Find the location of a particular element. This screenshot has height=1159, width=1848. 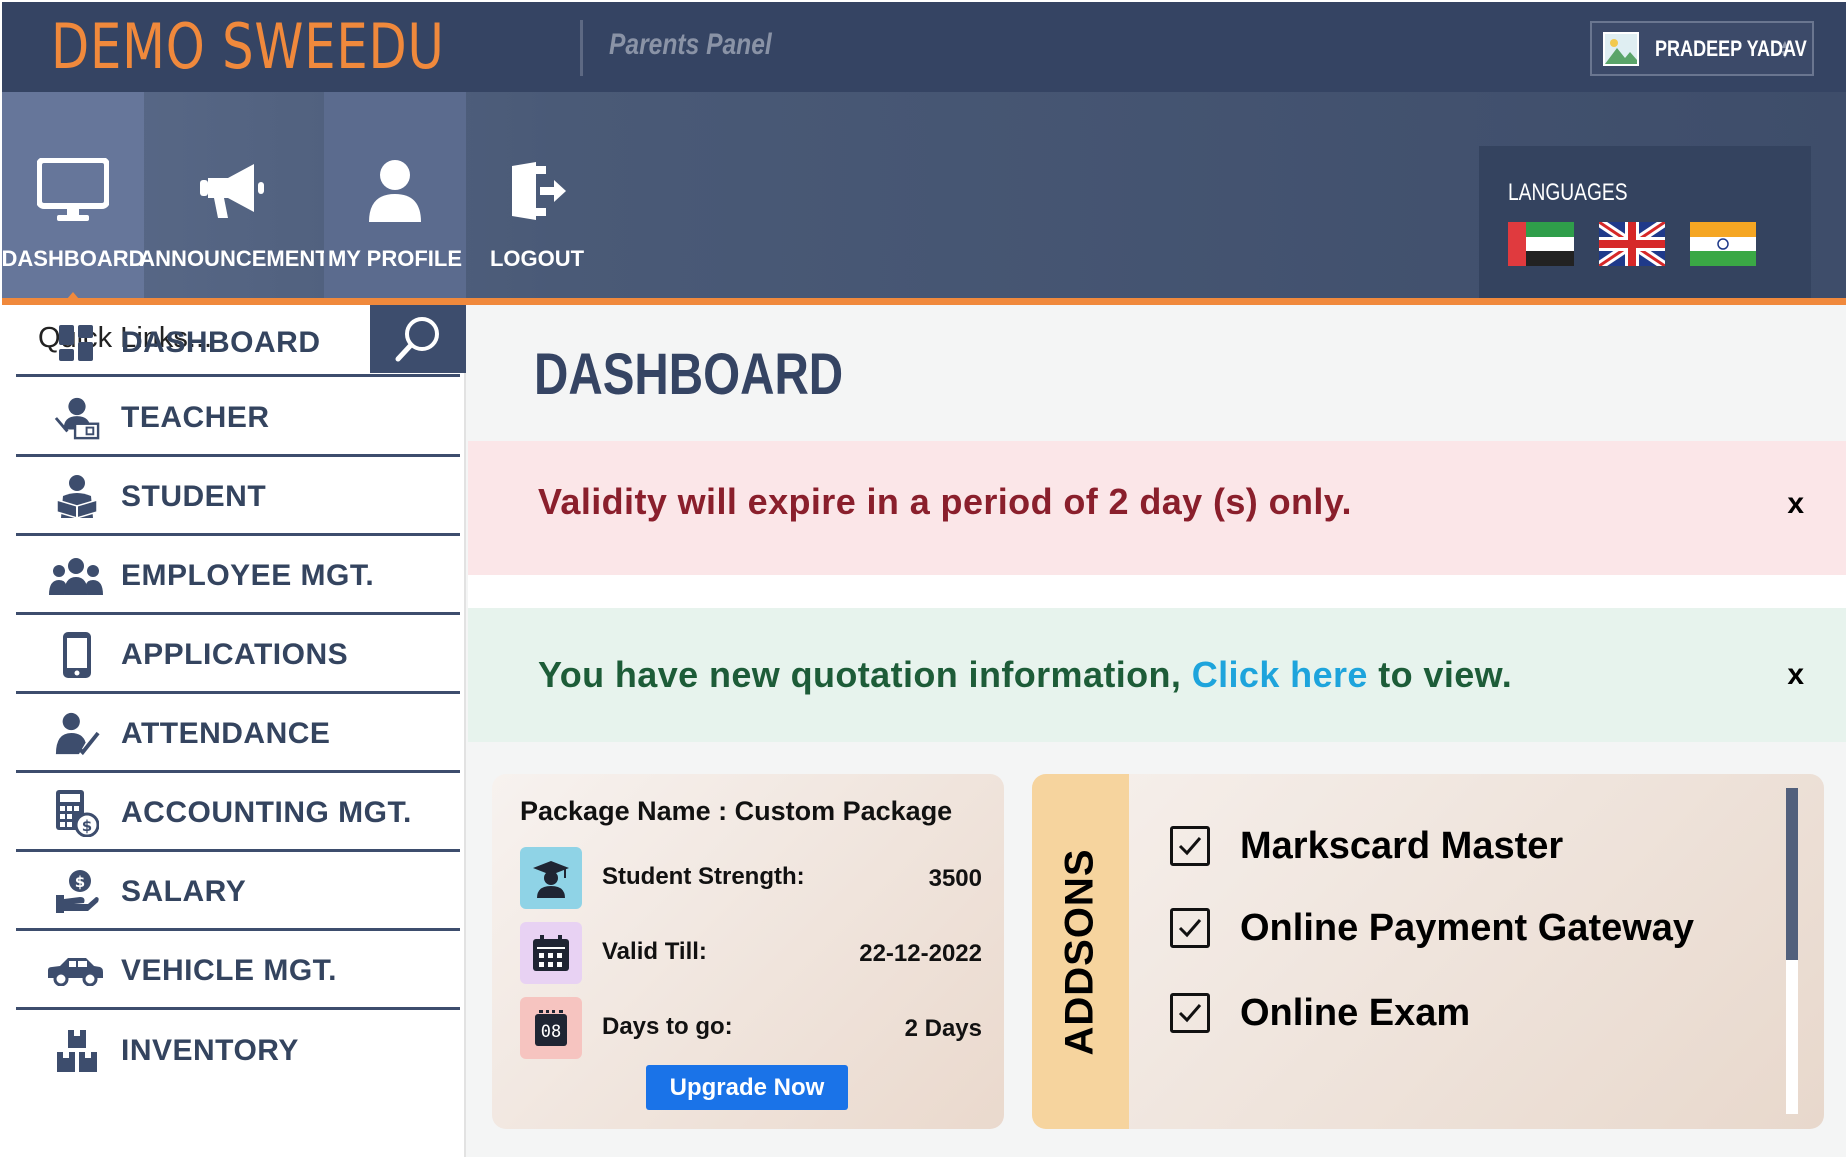

quotation-alert-suffix: to view. is located at coordinates (1440, 674).